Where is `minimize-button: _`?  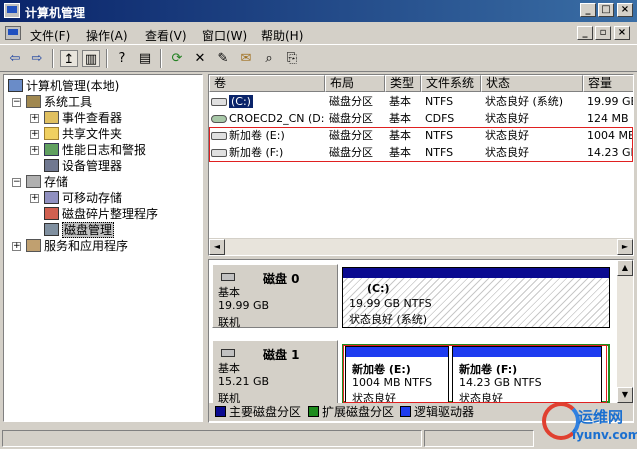 minimize-button: _ is located at coordinates (588, 10).